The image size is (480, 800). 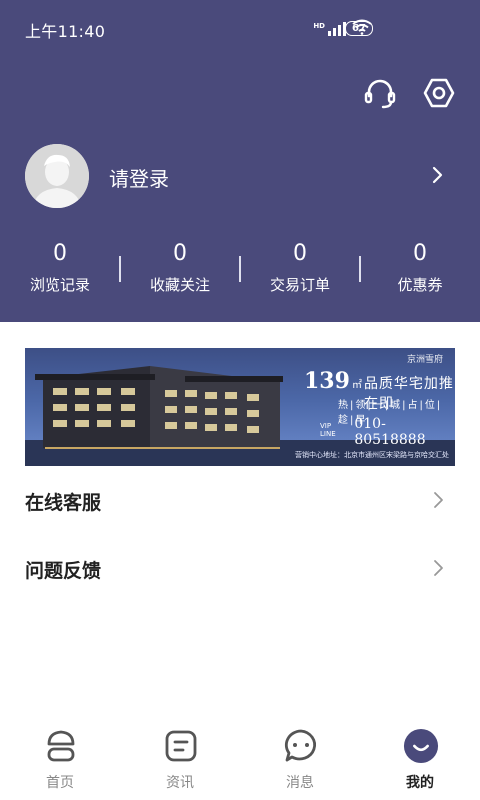 What do you see at coordinates (424, 360) in the screenshot?
I see `banner-logo: 京洲雪府` at bounding box center [424, 360].